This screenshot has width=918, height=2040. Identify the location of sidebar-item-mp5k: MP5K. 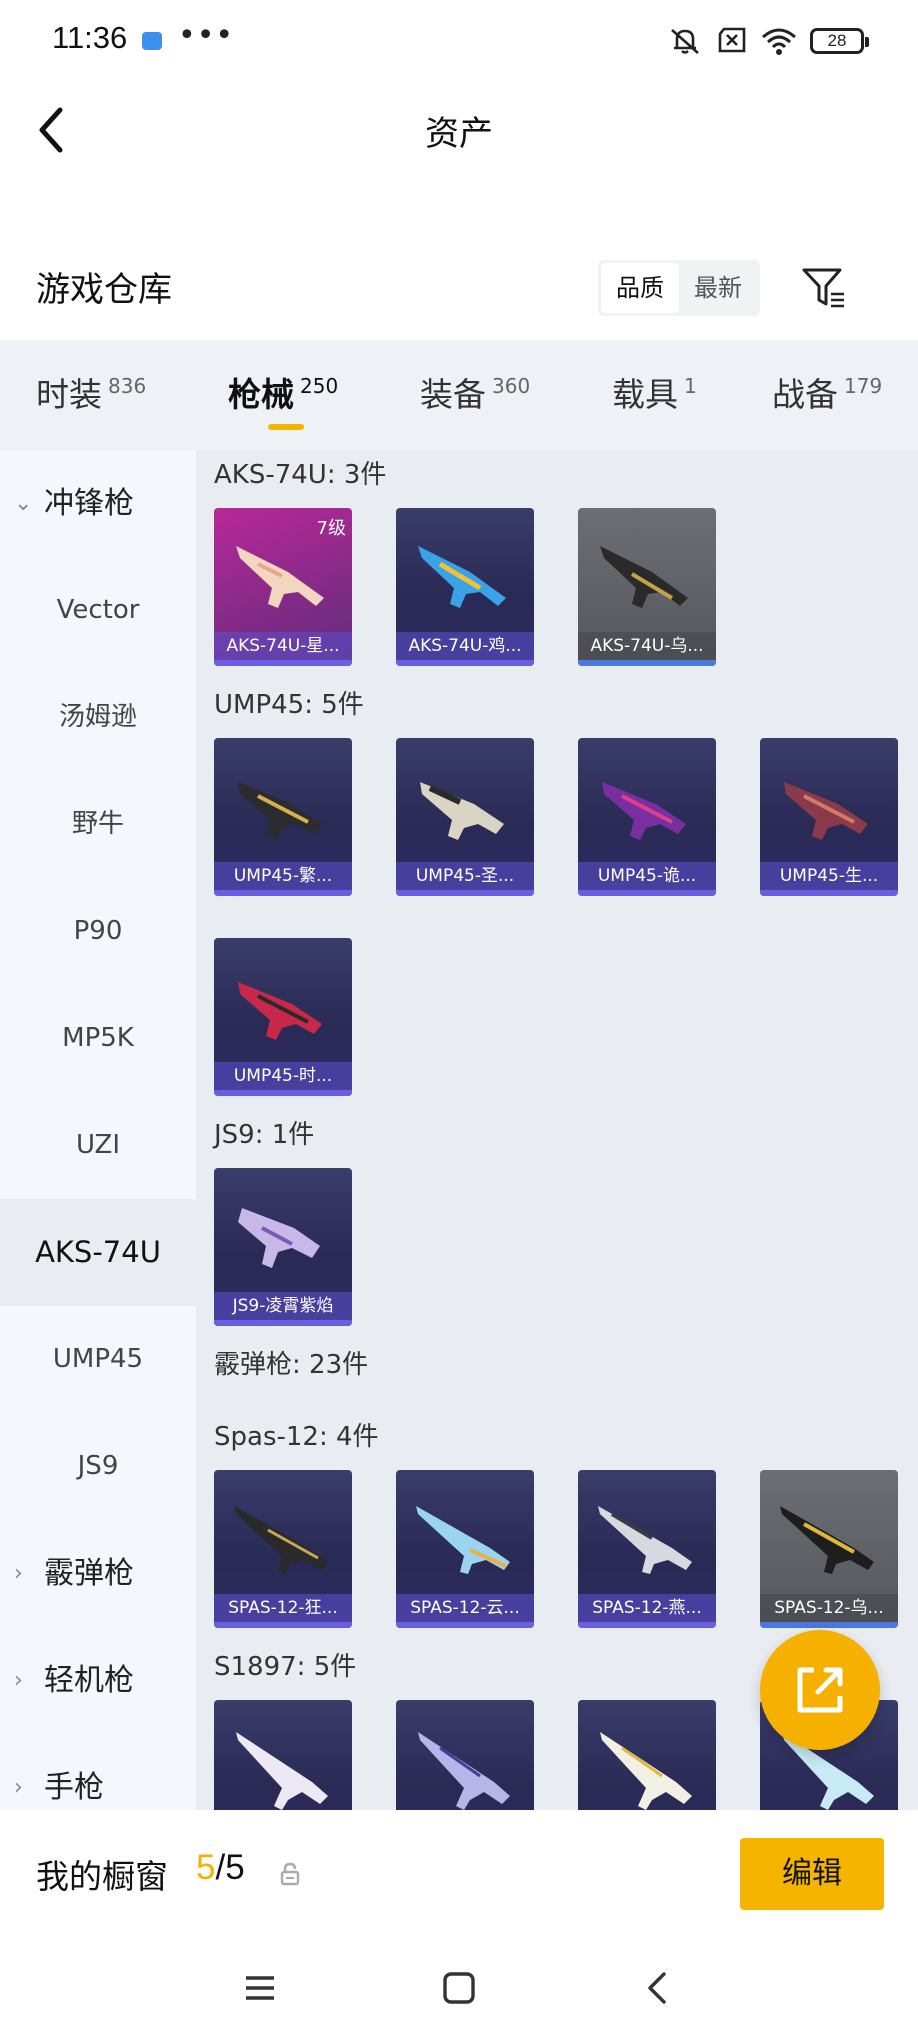
(98, 1038).